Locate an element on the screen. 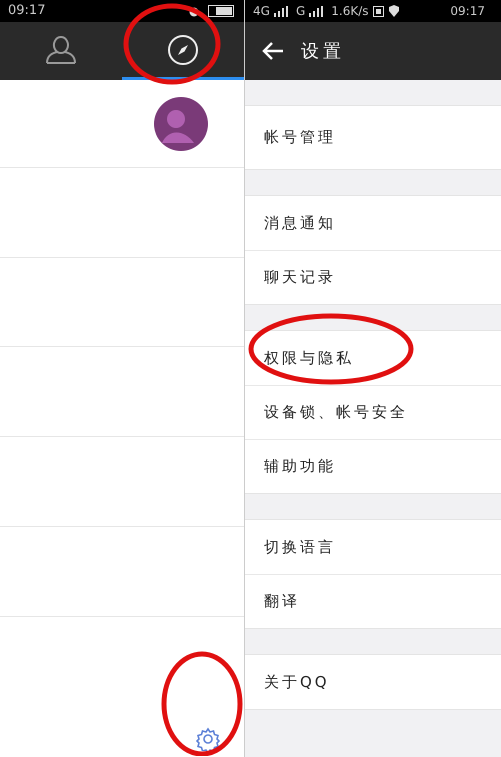  settings-item: 设备锁、帐号安全 is located at coordinates (373, 412).